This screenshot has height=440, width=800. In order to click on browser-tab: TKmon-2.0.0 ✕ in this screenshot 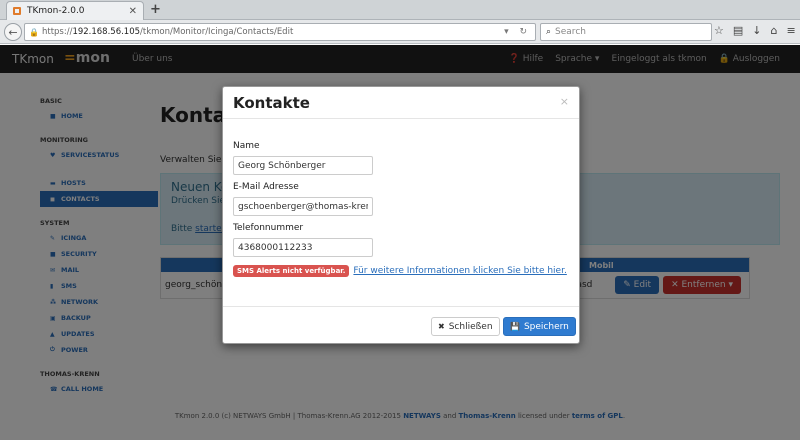, I will do `click(75, 10)`.